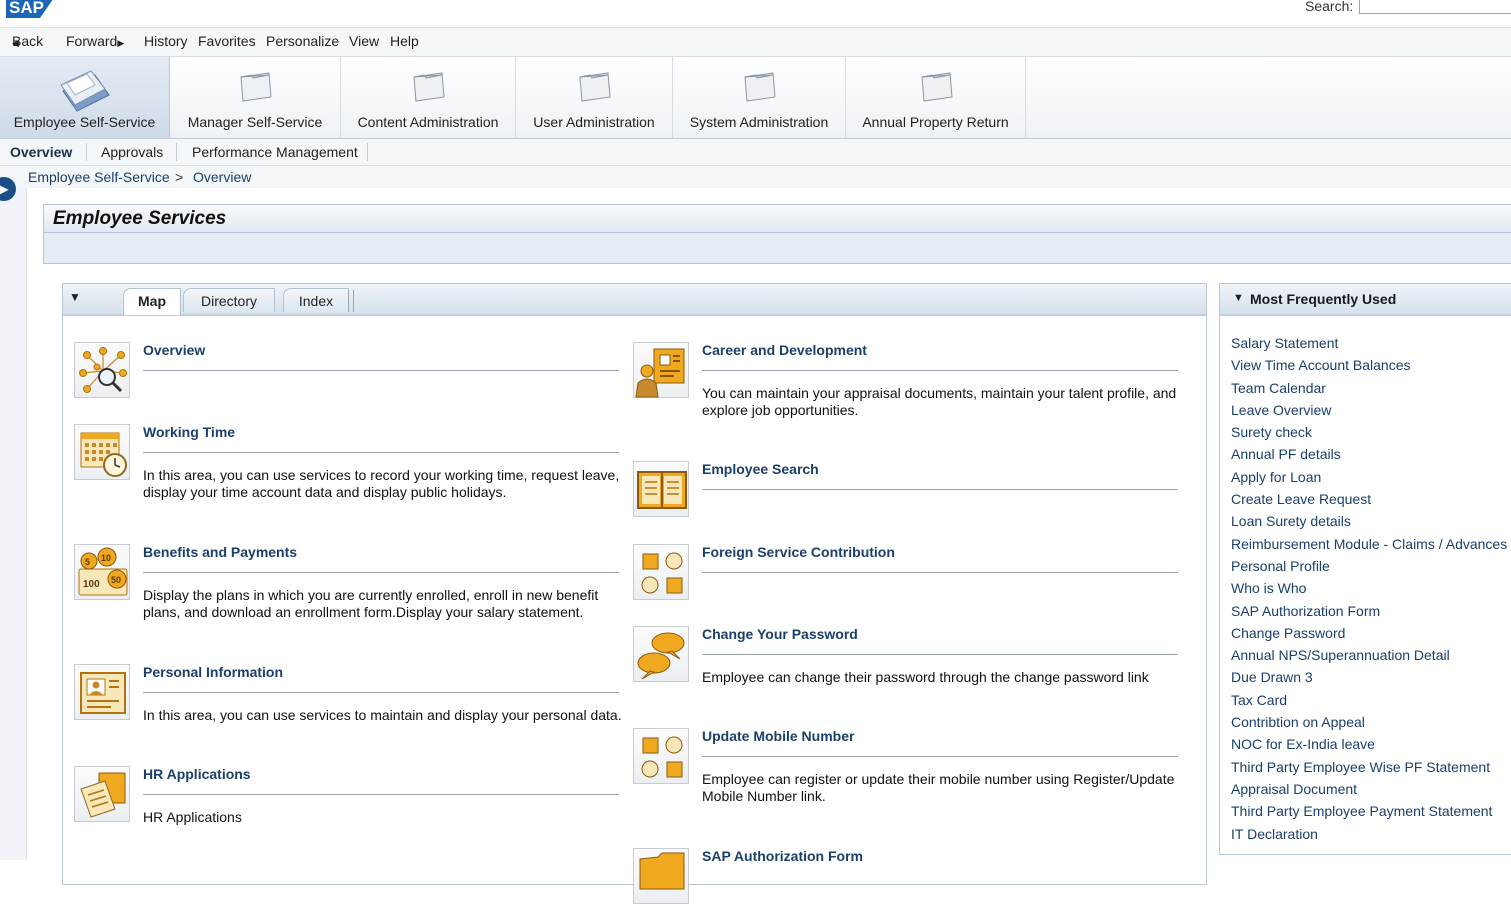  Describe the element at coordinates (428, 97) in the screenshot. I see `role-tab-content-administration: Content Administration` at that location.